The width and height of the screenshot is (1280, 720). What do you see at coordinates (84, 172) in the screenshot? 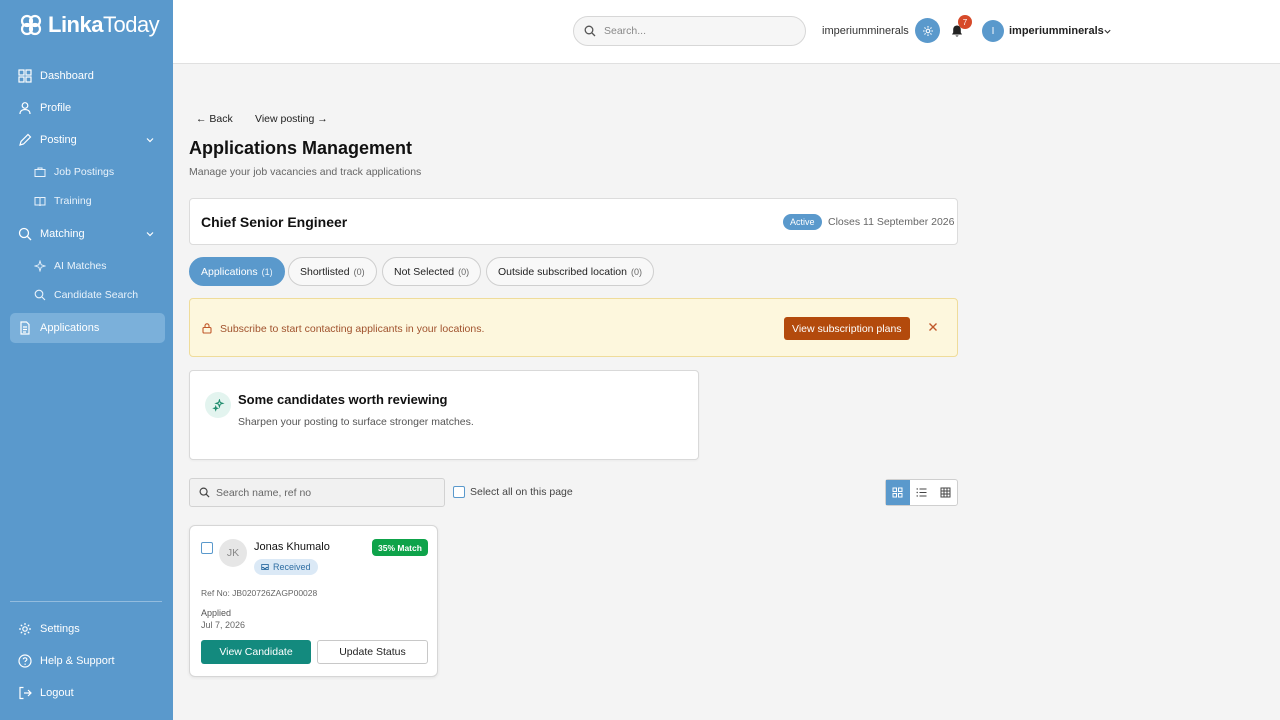
I see `sidebar-item-label: Job Postings` at bounding box center [84, 172].